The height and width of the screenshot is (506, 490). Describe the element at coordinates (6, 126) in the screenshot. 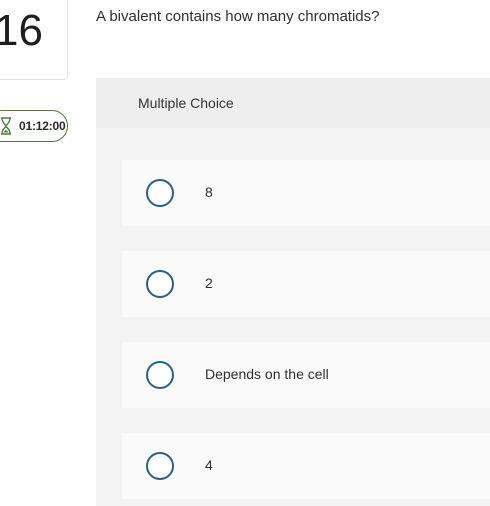

I see `hourglass-icon` at that location.